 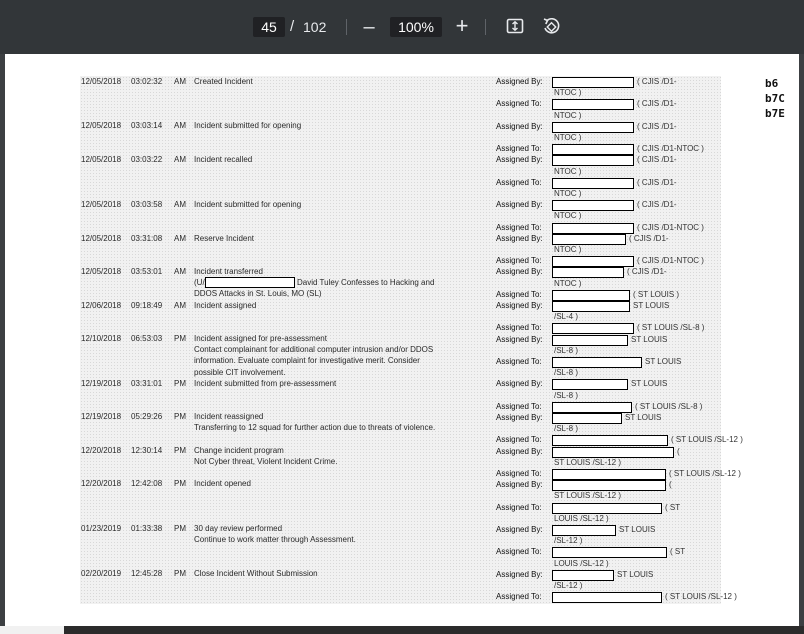 I want to click on entry-description-line: Incident submitted for opening, so click(x=248, y=125).